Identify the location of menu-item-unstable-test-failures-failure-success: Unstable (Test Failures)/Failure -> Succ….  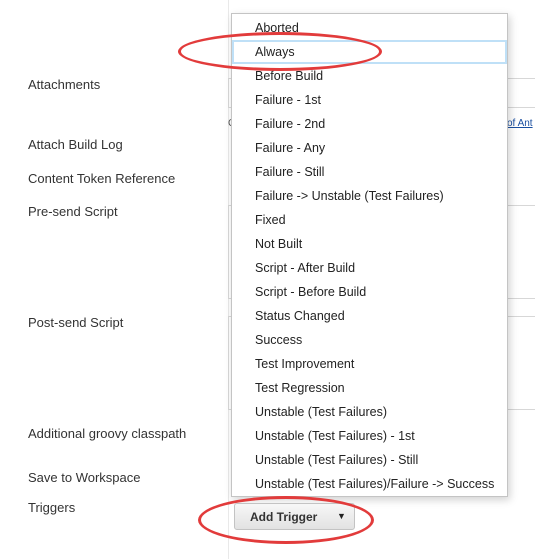
(369, 484).